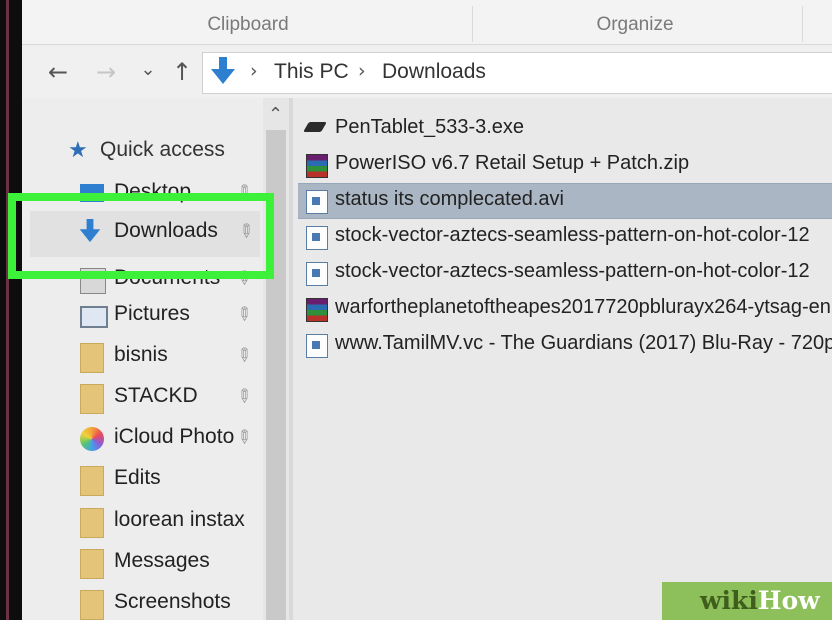 The width and height of the screenshot is (832, 620). I want to click on icloud-photos-icon, so click(92, 439).